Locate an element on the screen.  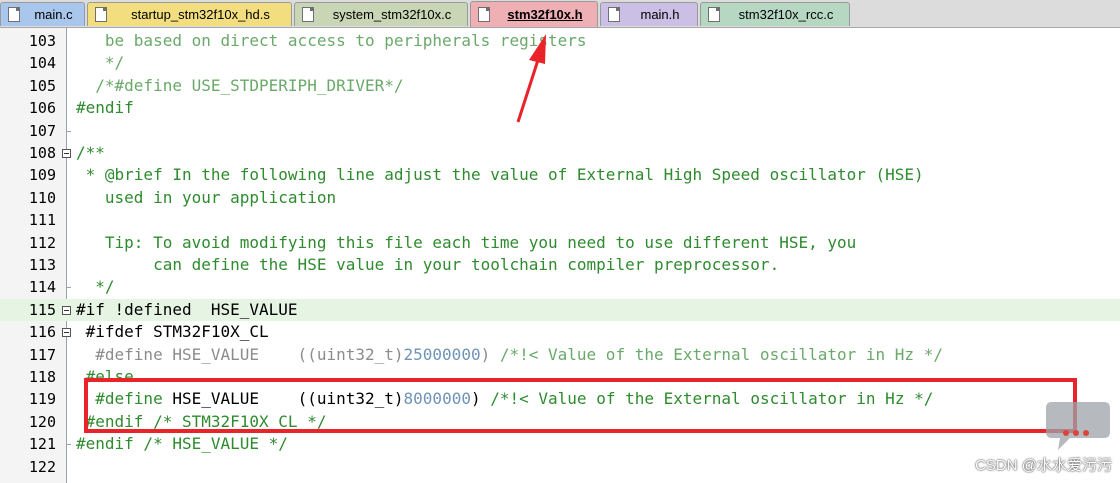
annotation-highlight-box is located at coordinates (580, 405).